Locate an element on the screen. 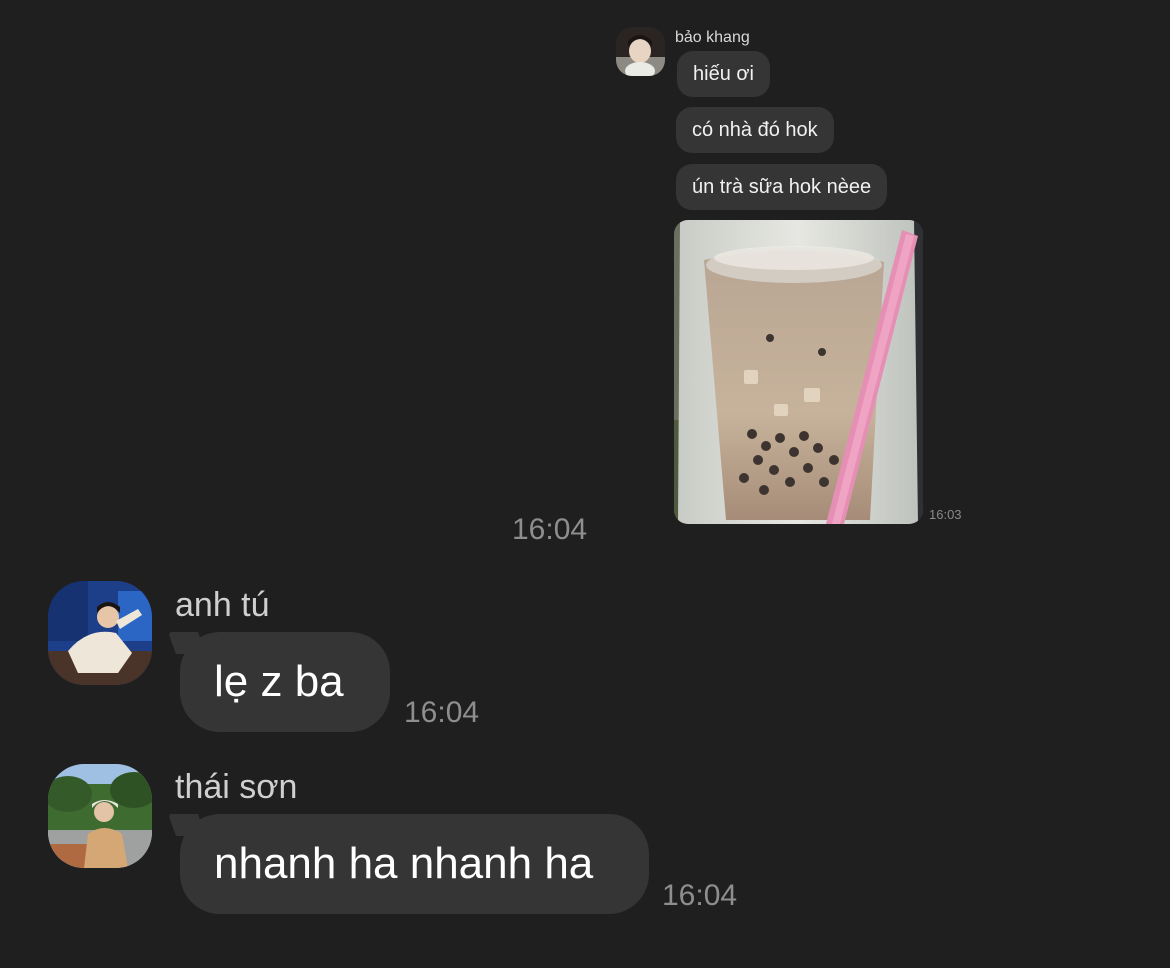 The image size is (1170, 968). message-bubble: ún trà sữa hok nèee is located at coordinates (782, 187).